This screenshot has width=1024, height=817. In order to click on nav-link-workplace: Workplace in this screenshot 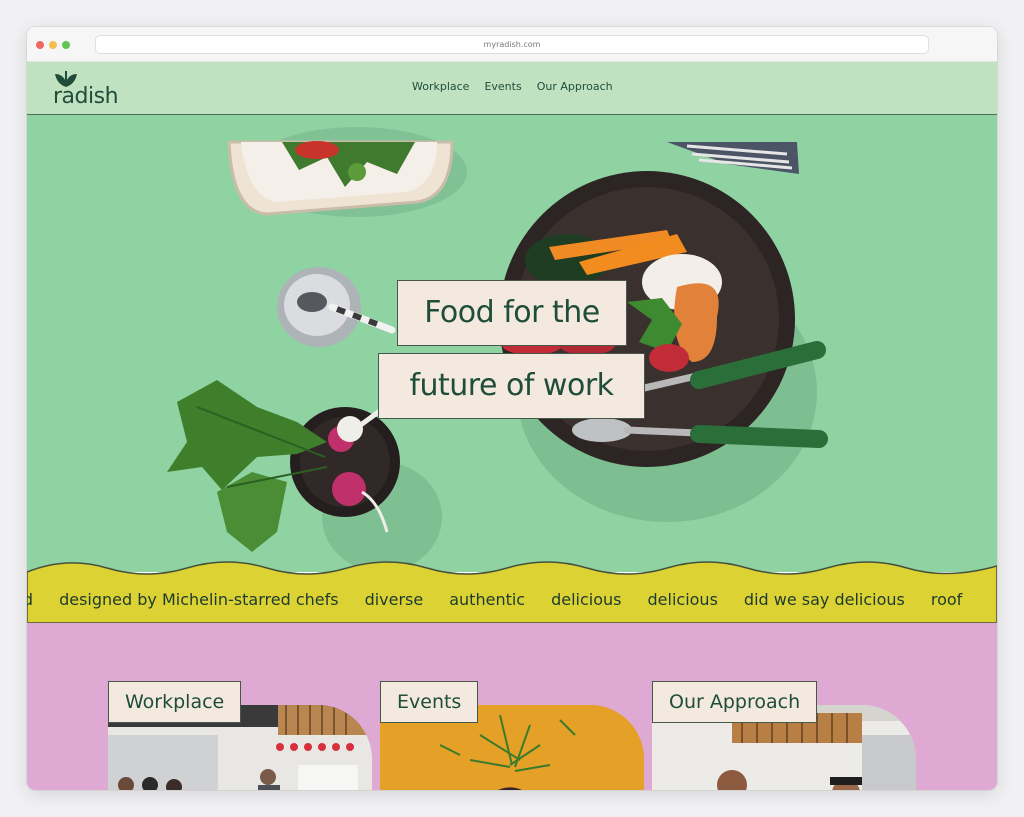, I will do `click(440, 86)`.